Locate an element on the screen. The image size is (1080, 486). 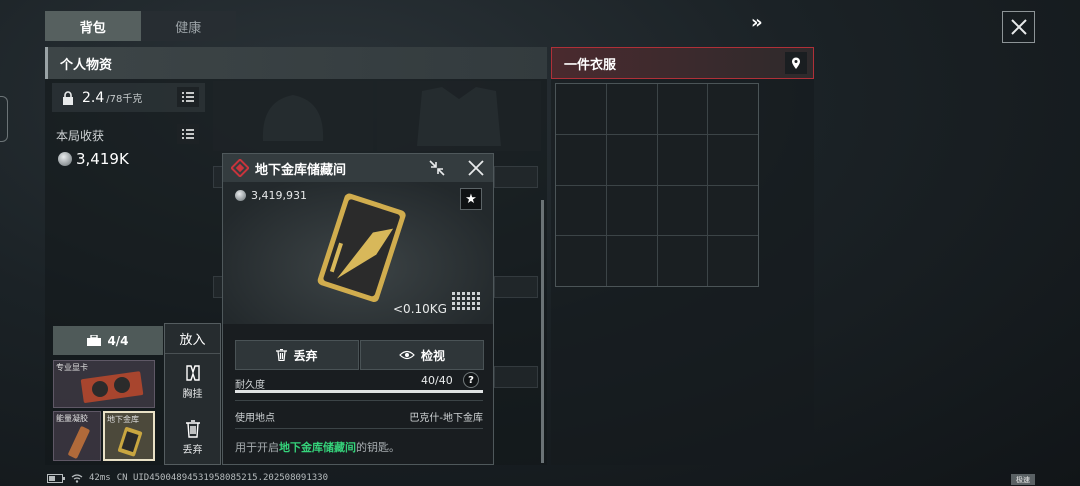
main-tabs: 背包 健康 is located at coordinates (140, 26).